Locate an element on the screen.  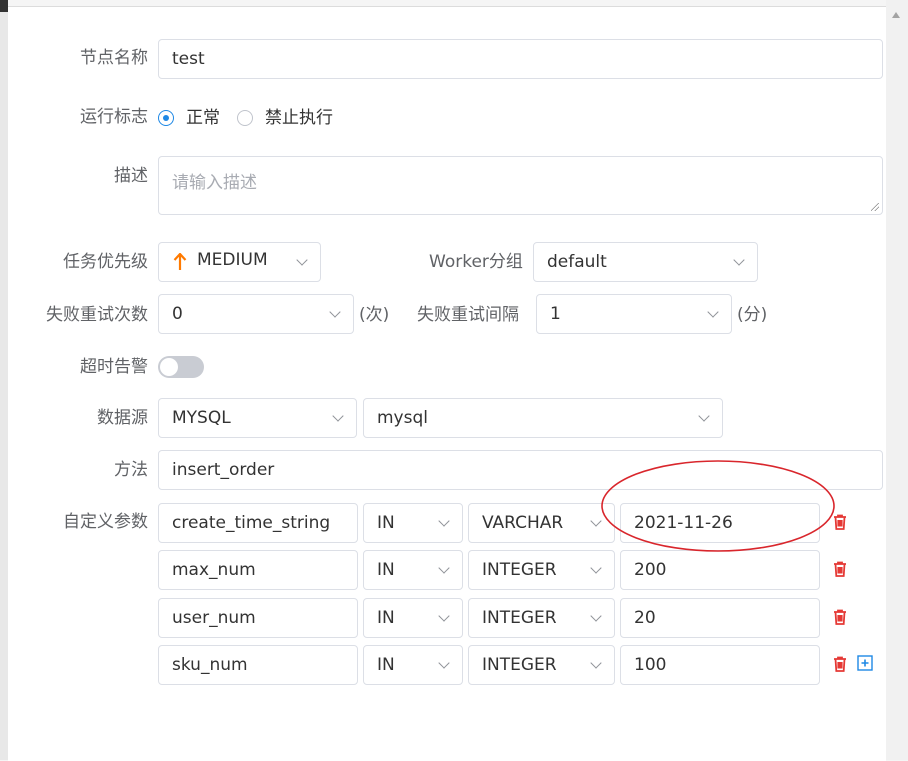
param-type-value: VARCHAR is located at coordinates (523, 523).